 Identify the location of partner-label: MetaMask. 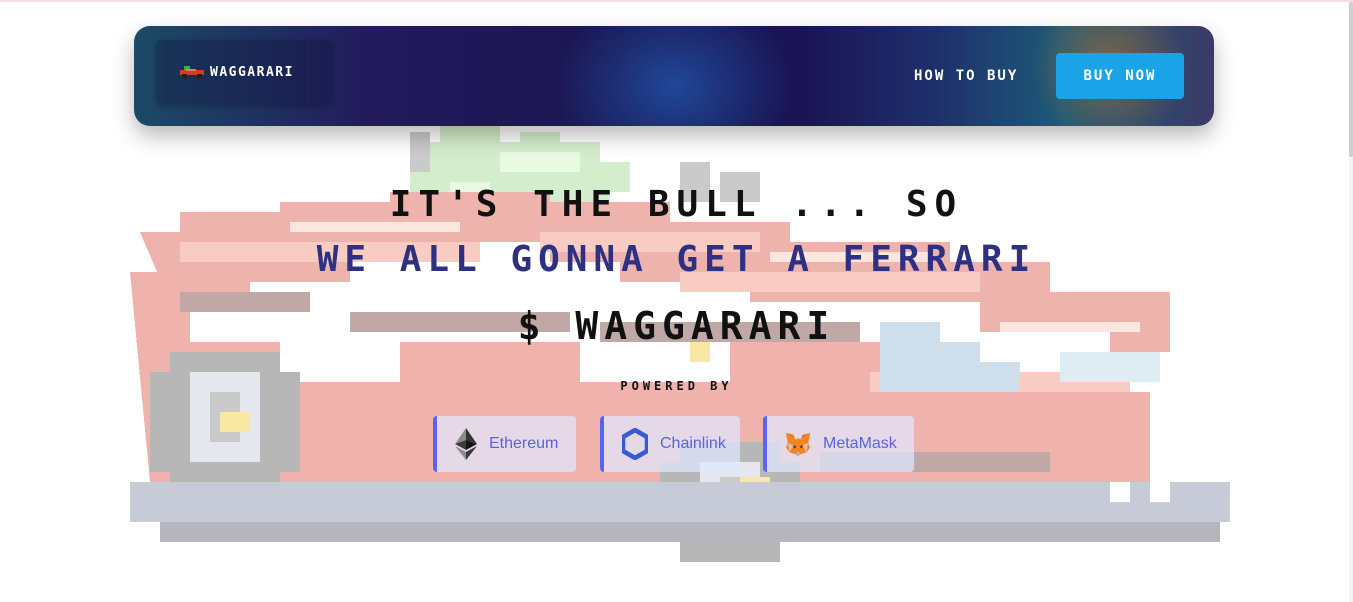
(860, 443).